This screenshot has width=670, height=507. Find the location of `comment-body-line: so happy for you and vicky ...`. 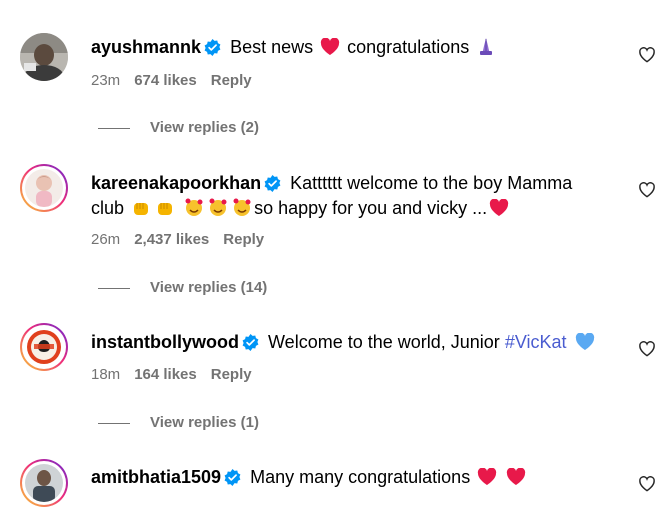

comment-body-line: so happy for you and vicky ... is located at coordinates (371, 208).